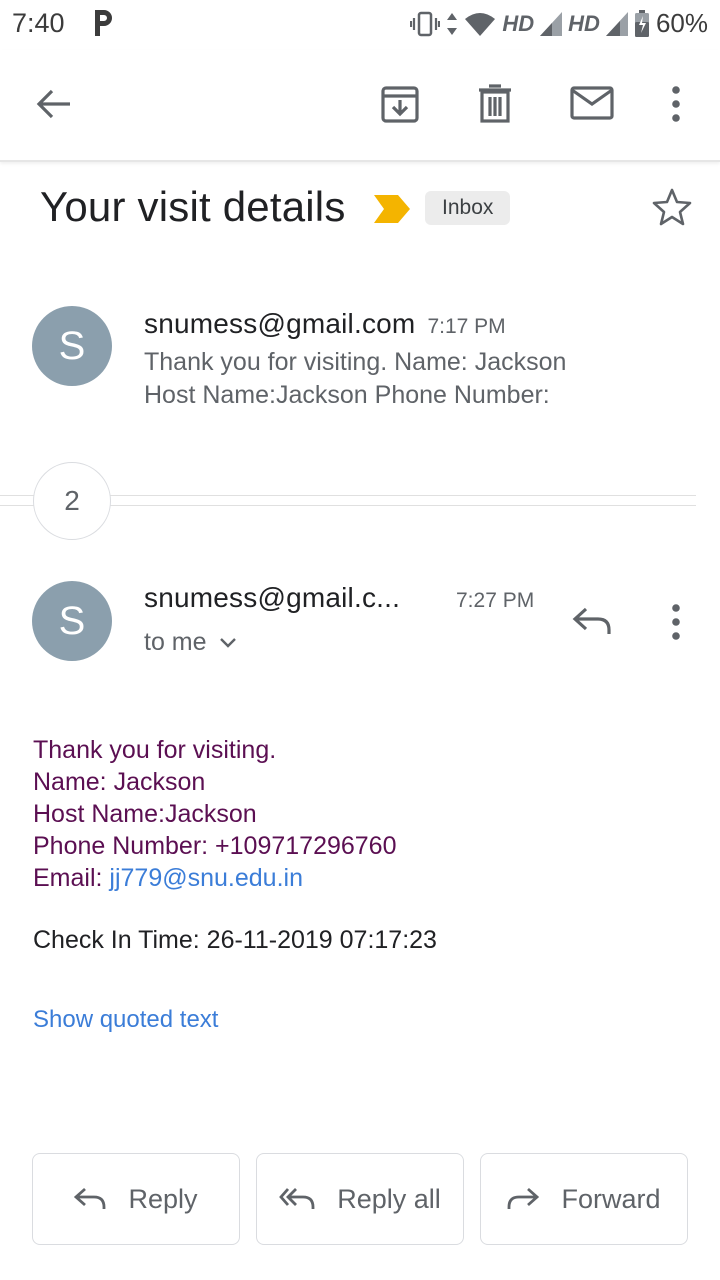 The image size is (720, 1280). Describe the element at coordinates (355, 362) in the screenshot. I see `snippet-line: Thank you for visiting. Name: Jackson` at that location.